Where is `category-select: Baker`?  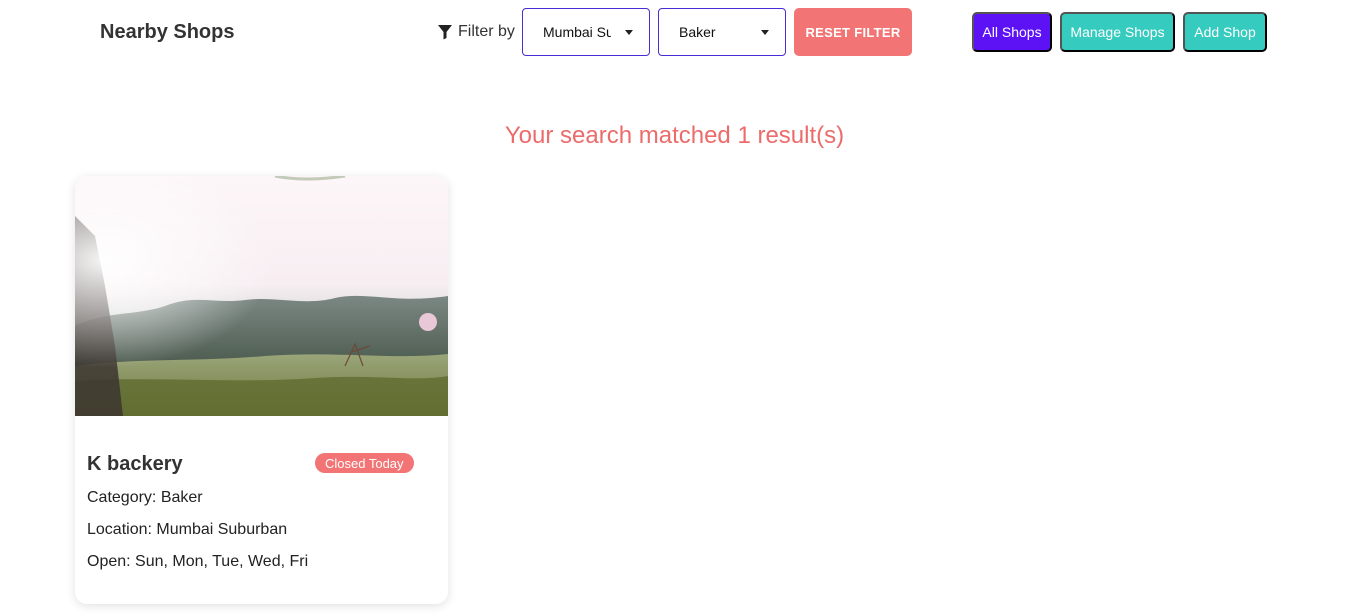 category-select: Baker is located at coordinates (722, 32).